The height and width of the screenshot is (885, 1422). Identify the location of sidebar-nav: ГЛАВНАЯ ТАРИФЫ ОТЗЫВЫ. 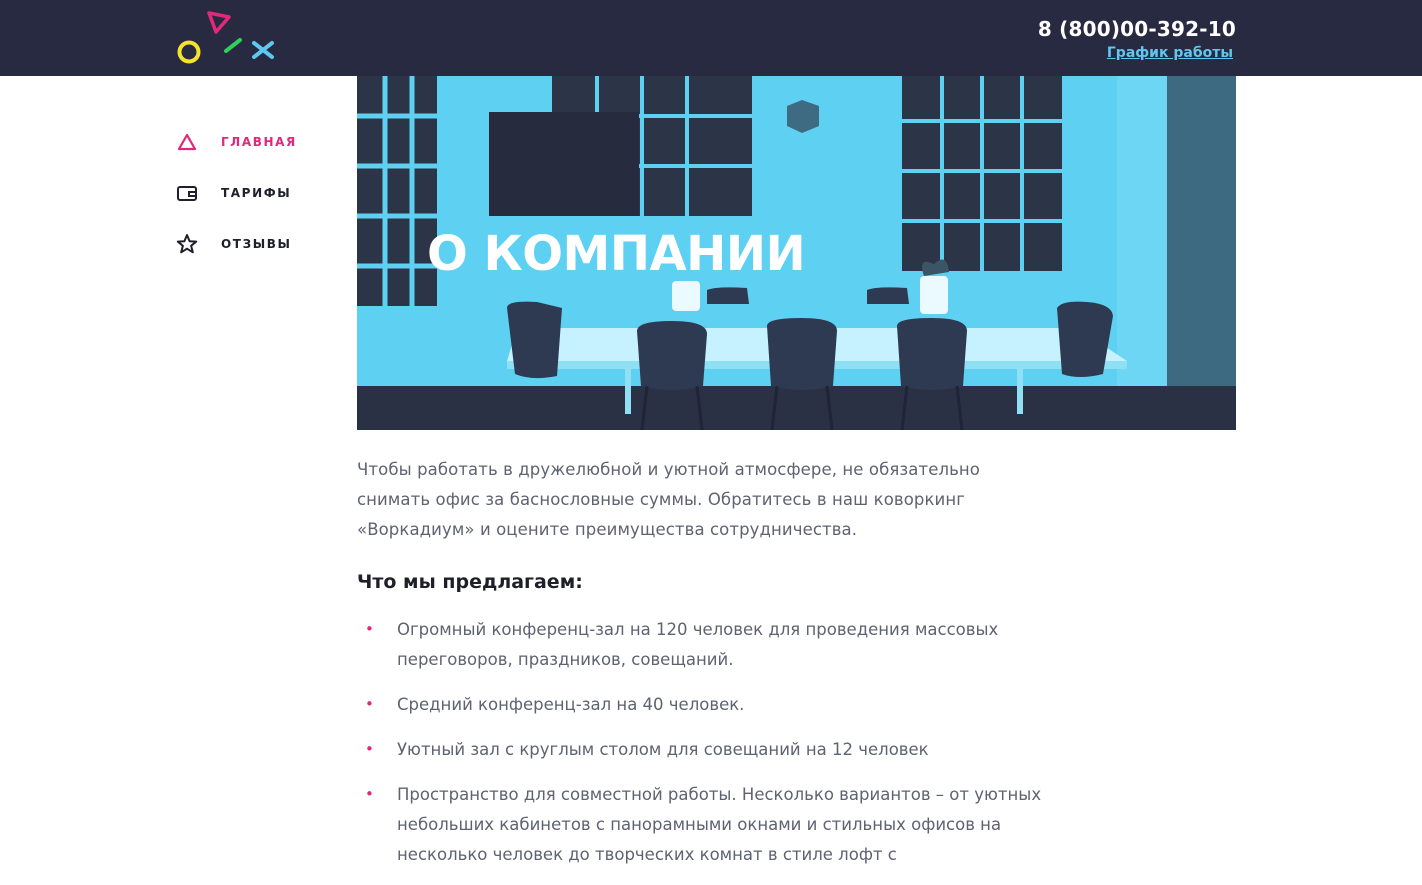
(259, 192).